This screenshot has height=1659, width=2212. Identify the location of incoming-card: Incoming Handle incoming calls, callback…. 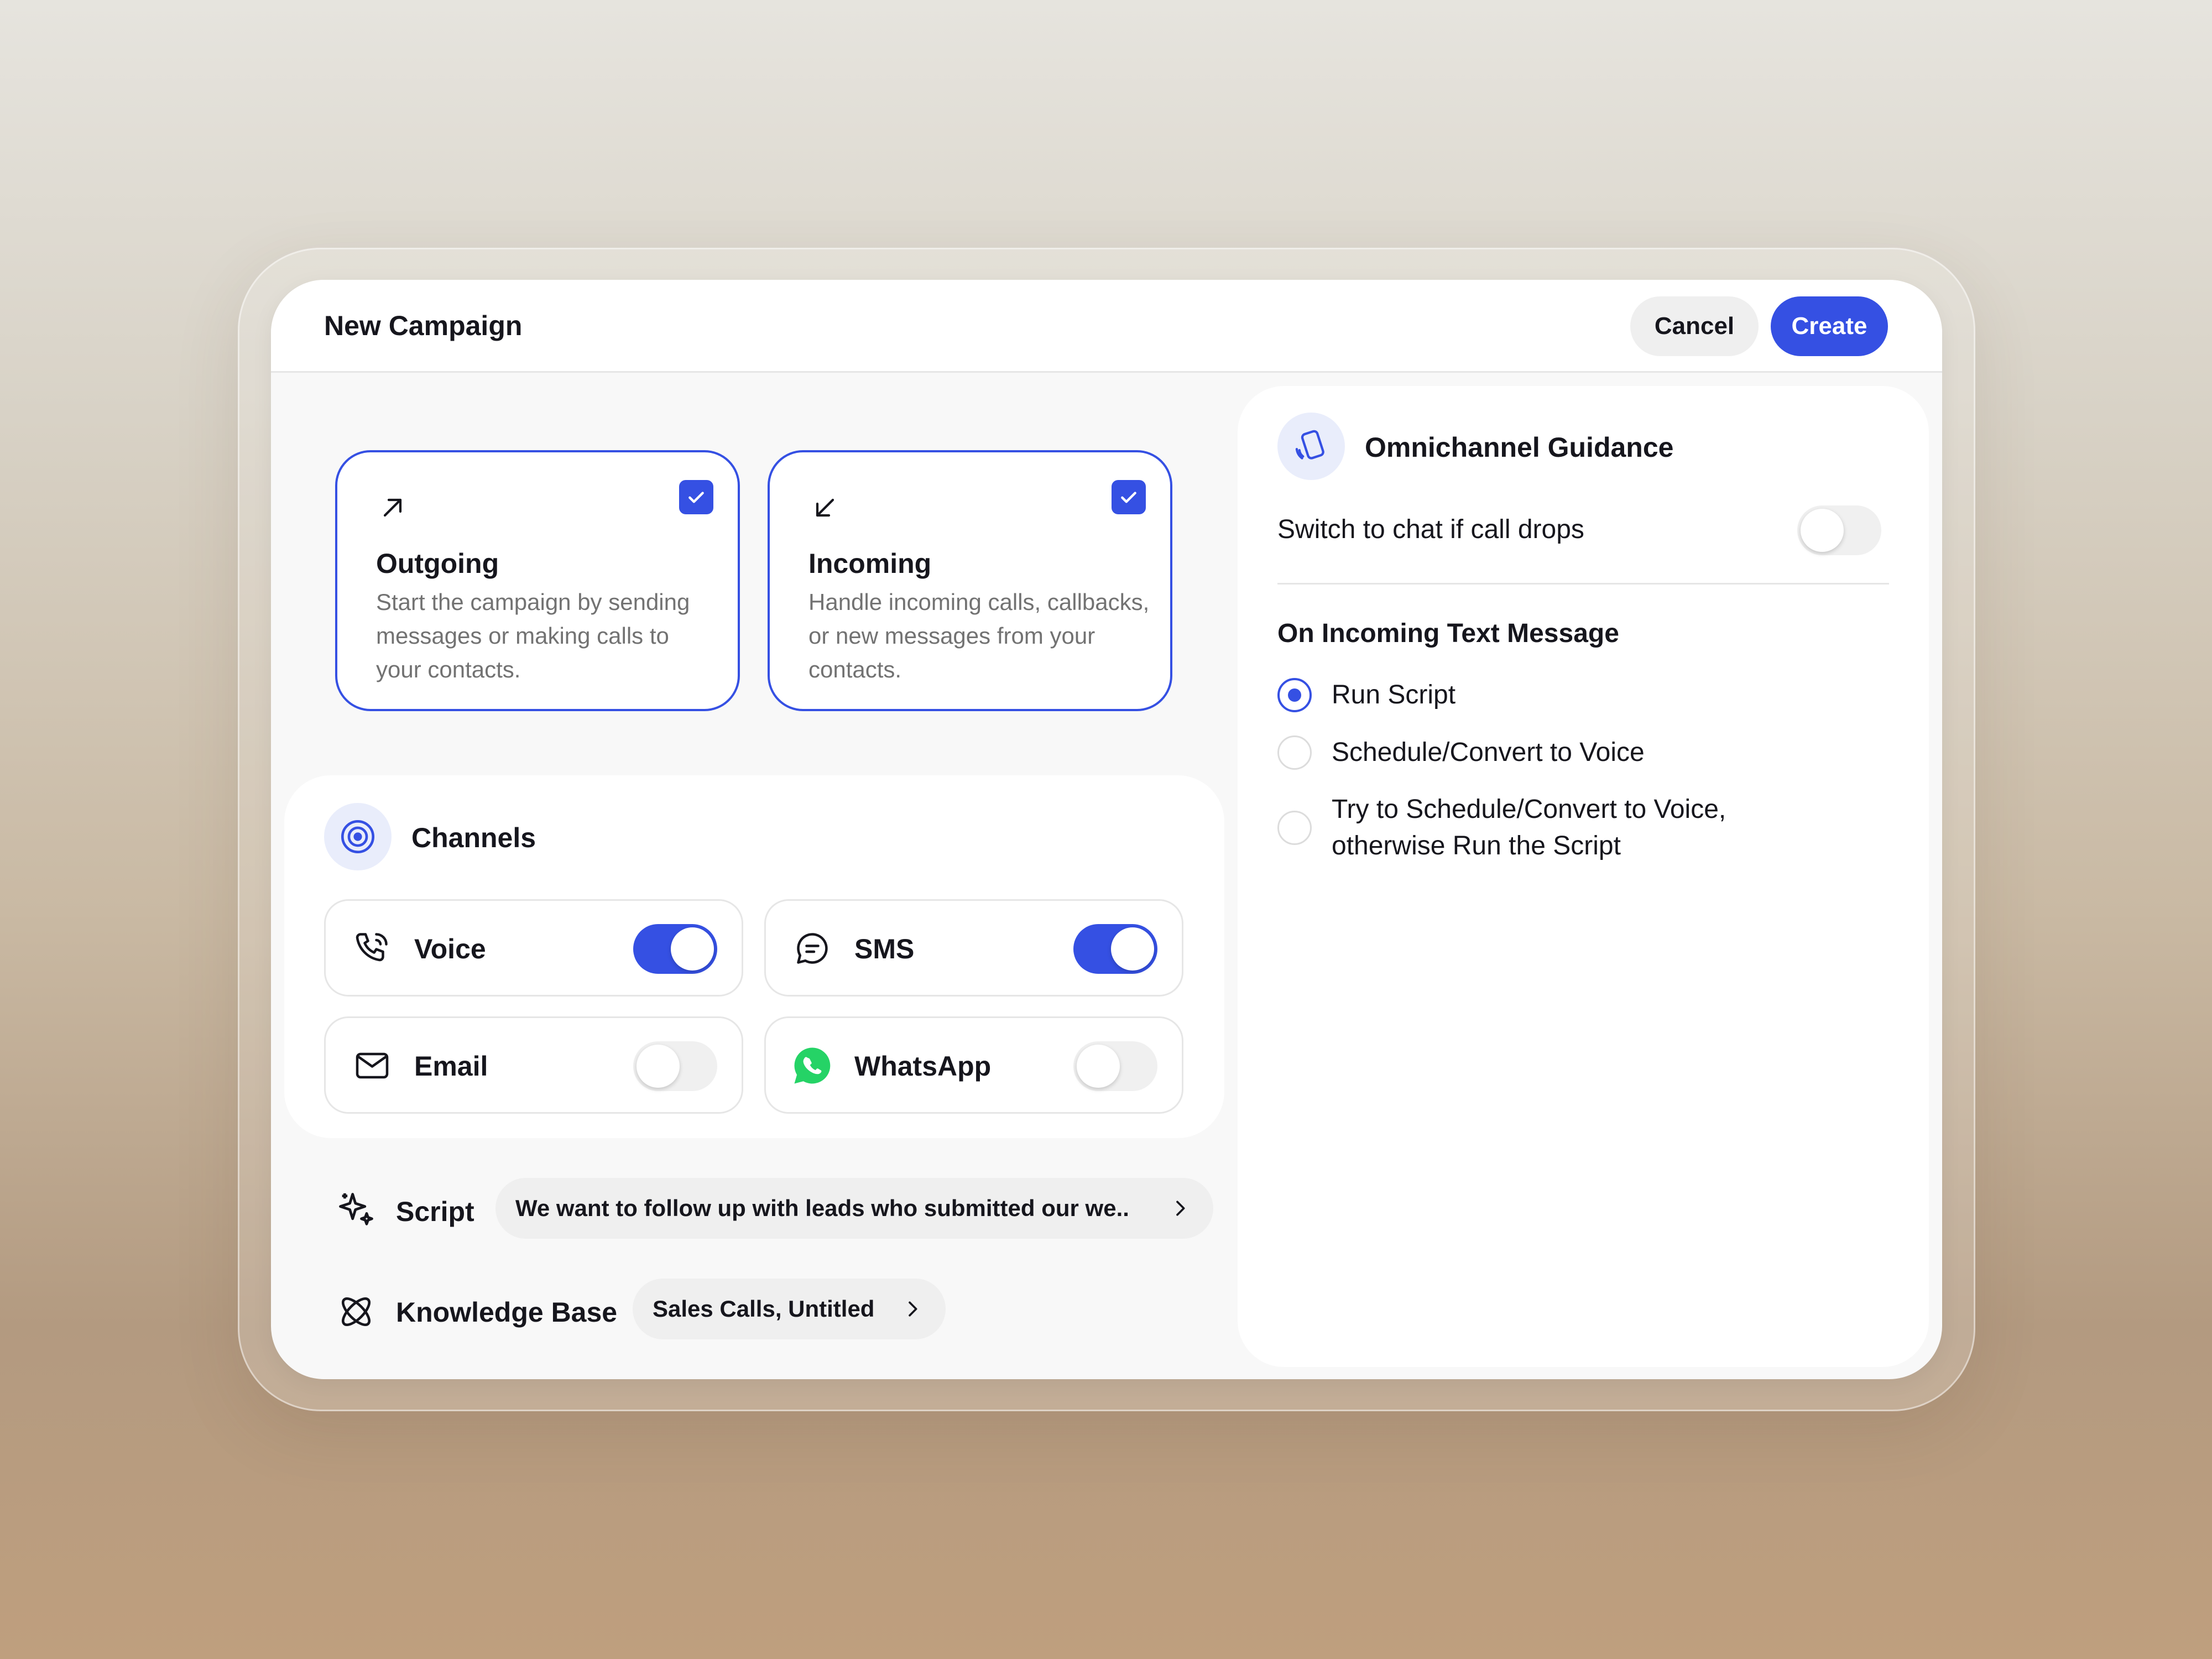
(970, 581).